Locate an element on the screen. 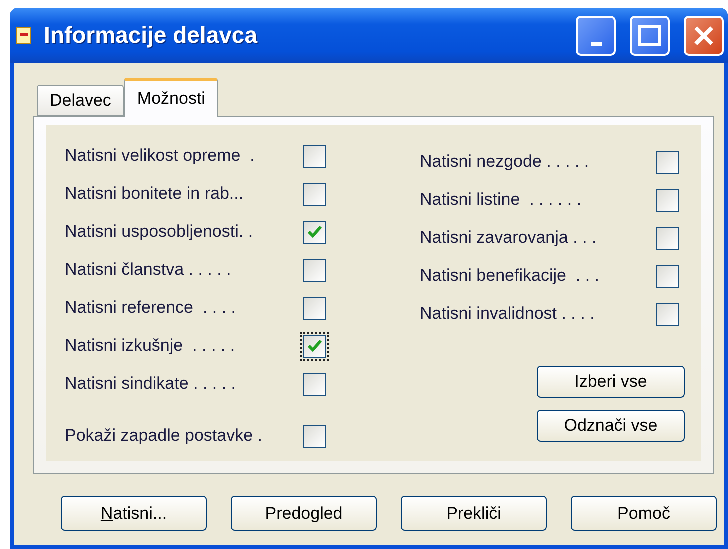 The width and height of the screenshot is (728, 549). option-label: Natisni članstva . . . . . is located at coordinates (148, 270).